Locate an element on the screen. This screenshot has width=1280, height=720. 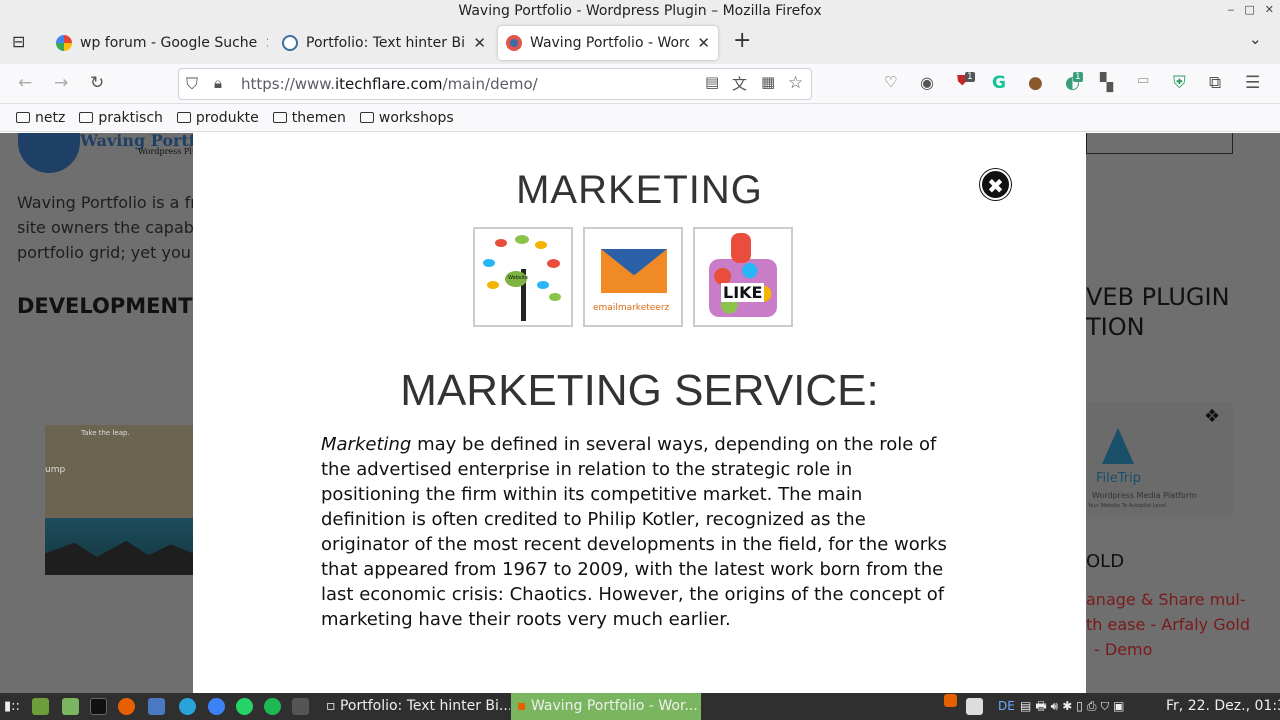
back-icon: ← is located at coordinates (25, 83).